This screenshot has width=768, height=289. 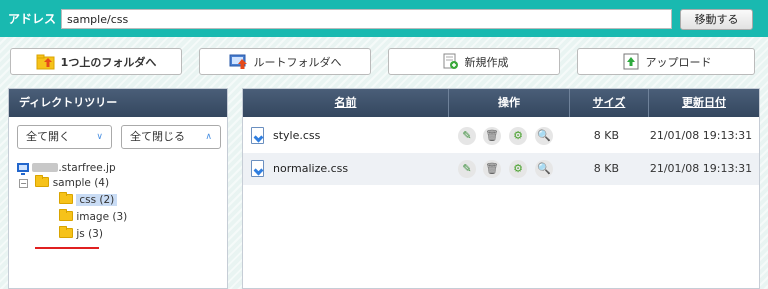 I want to click on column-size-header: サイズ, so click(x=609, y=103).